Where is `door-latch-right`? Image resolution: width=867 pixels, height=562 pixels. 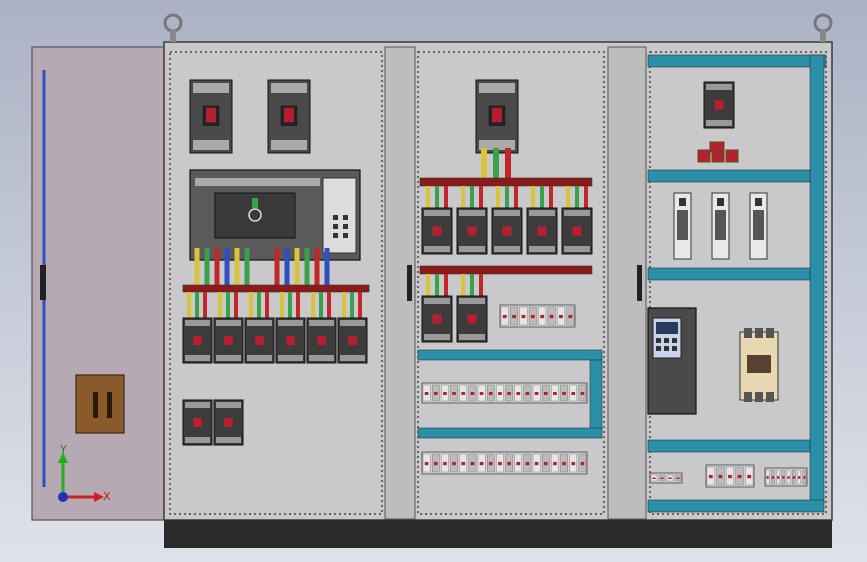
door-latch-right is located at coordinates (639, 283).